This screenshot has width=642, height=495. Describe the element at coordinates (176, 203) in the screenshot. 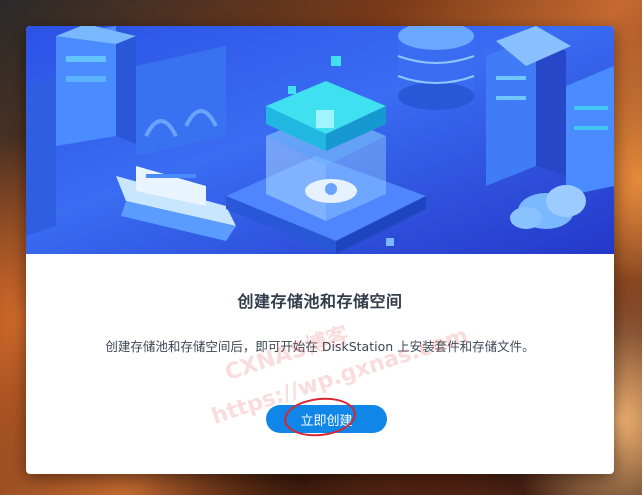

I see `ship-illustration` at that location.